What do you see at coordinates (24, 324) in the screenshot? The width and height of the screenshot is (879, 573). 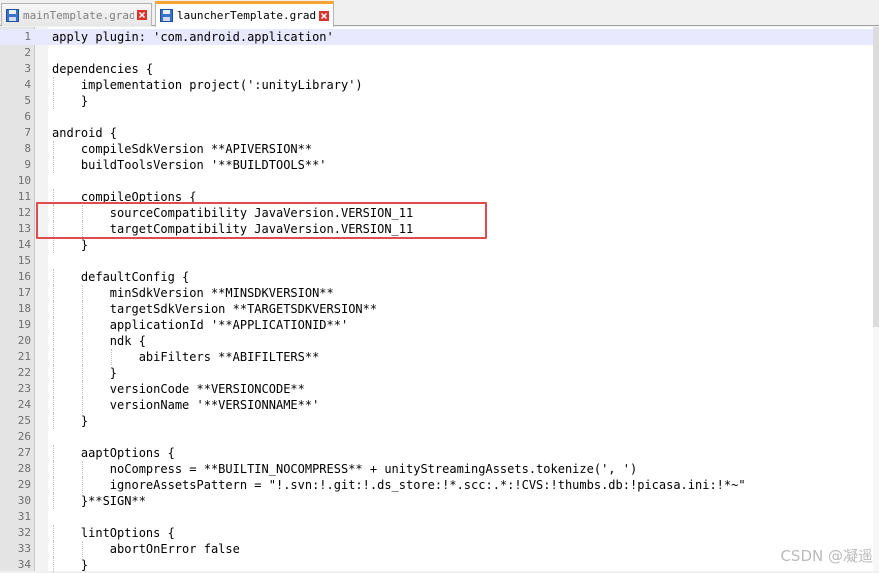 I see `line-number: 19` at bounding box center [24, 324].